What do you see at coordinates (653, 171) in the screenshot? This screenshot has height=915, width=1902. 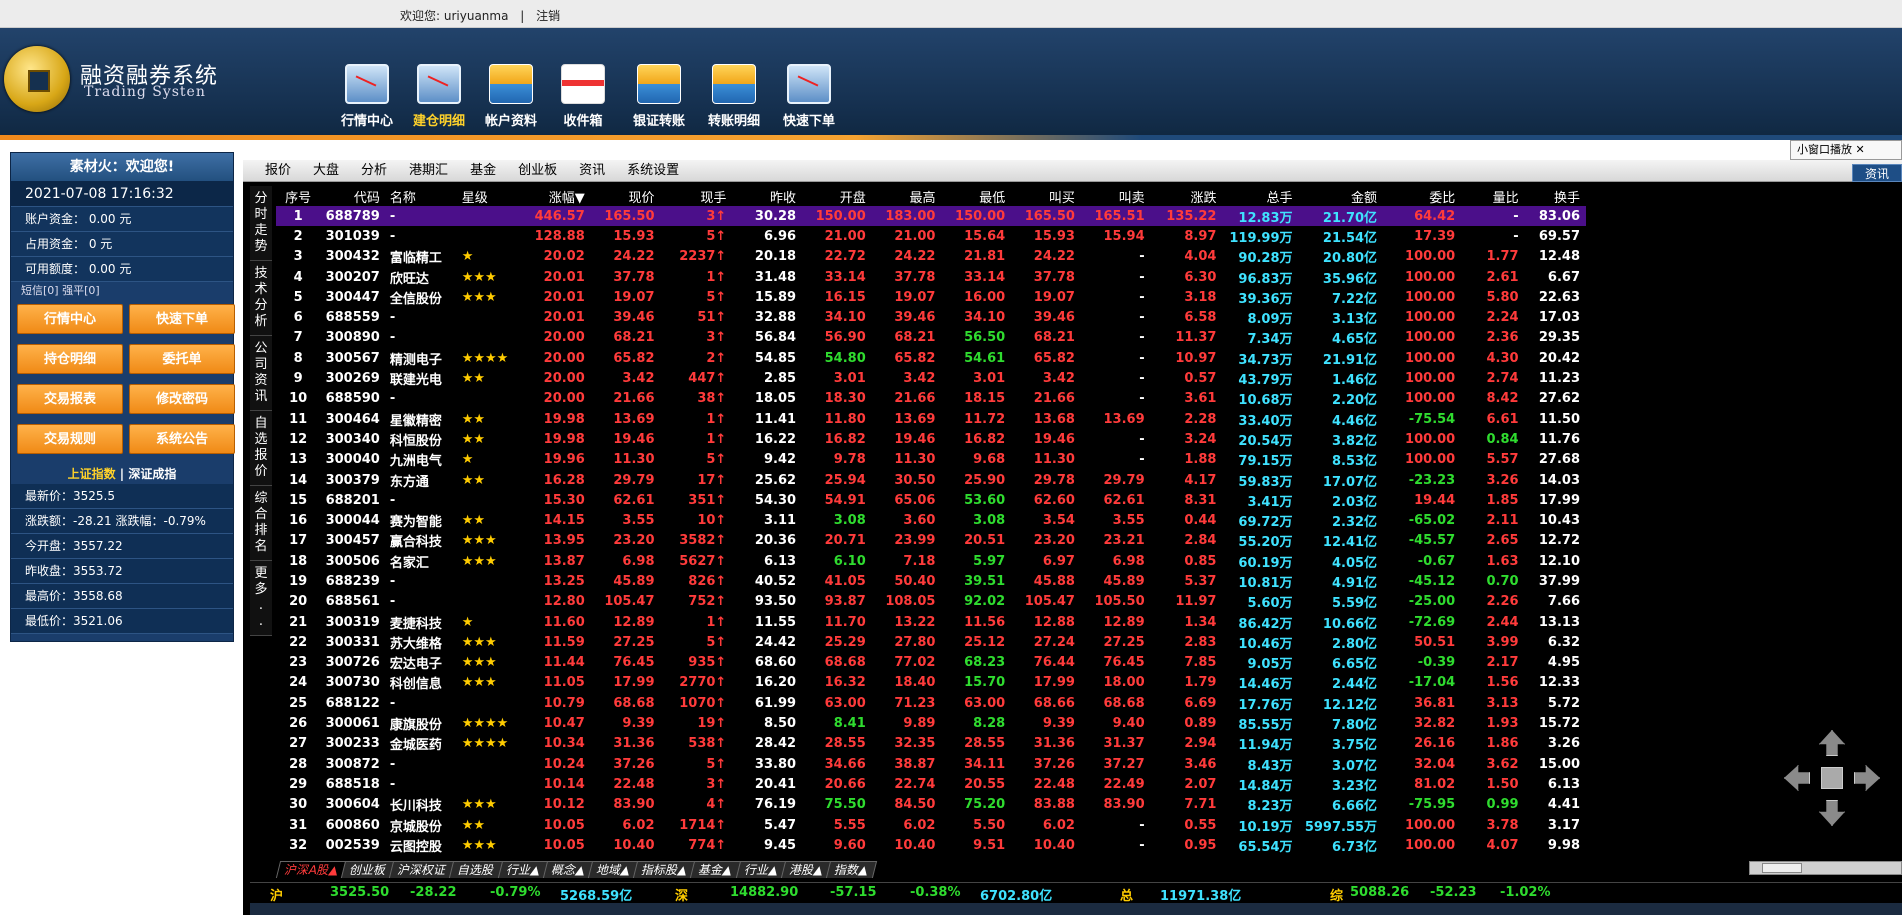 I see `menu-item-7: 系统设置` at bounding box center [653, 171].